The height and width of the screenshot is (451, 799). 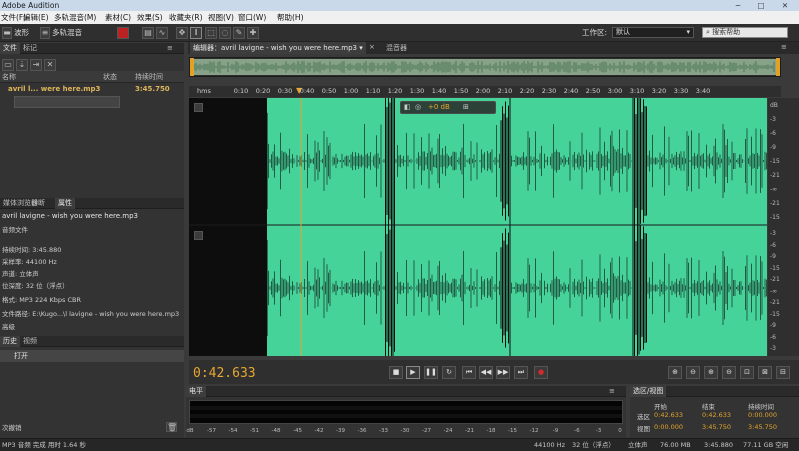 What do you see at coordinates (729, 372) in the screenshot?
I see `zoom-out-time-icon: ⊖` at bounding box center [729, 372].